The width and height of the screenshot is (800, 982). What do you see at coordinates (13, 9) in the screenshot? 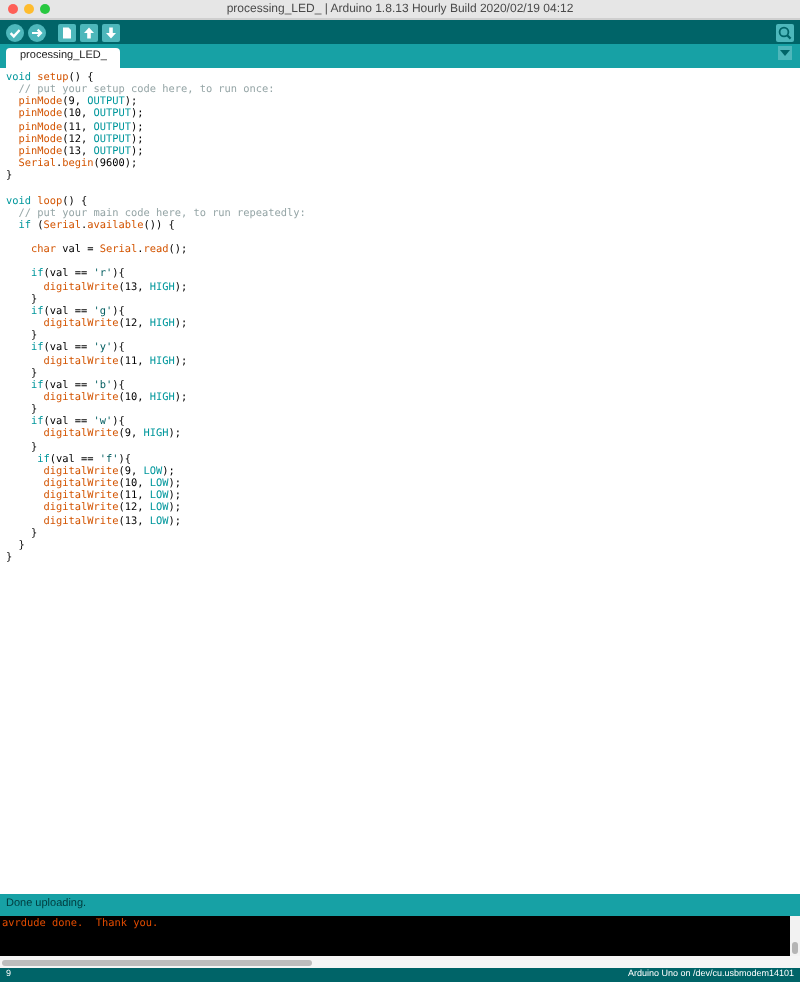
I see `close-button` at bounding box center [13, 9].